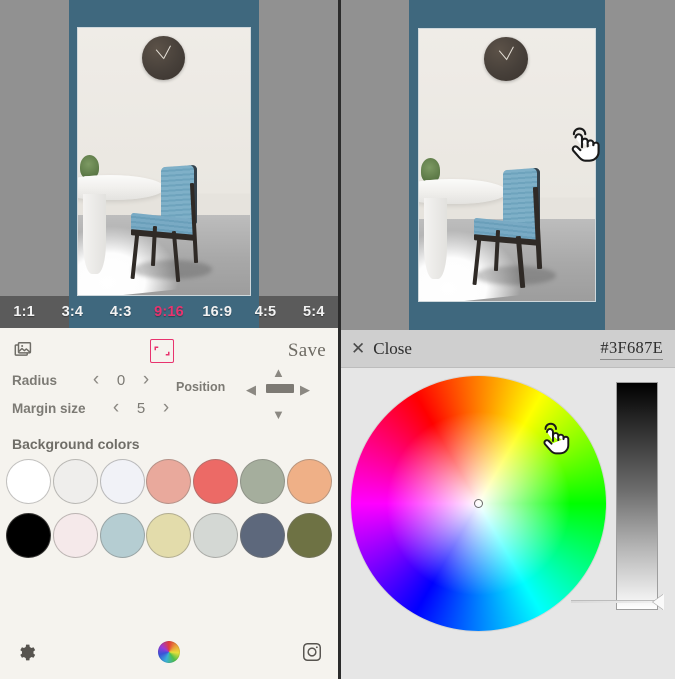 This screenshot has height=679, width=675. Describe the element at coordinates (263, 481) in the screenshot. I see `swatch-sage-green` at that location.